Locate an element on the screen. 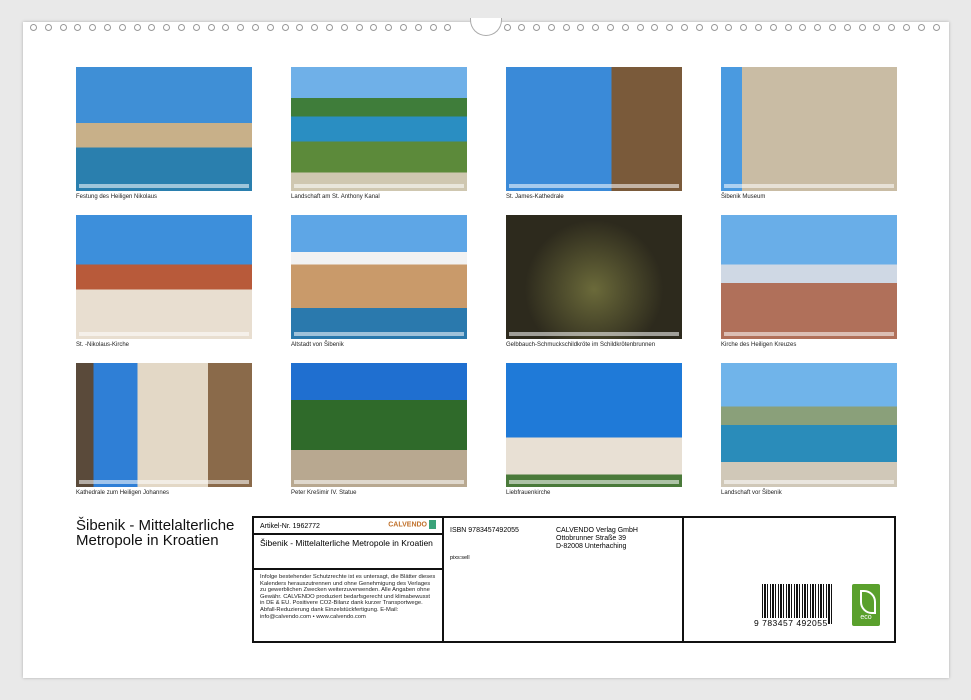  photo-caption: Landschaft am St. Anthony Kanal is located at coordinates (335, 197).